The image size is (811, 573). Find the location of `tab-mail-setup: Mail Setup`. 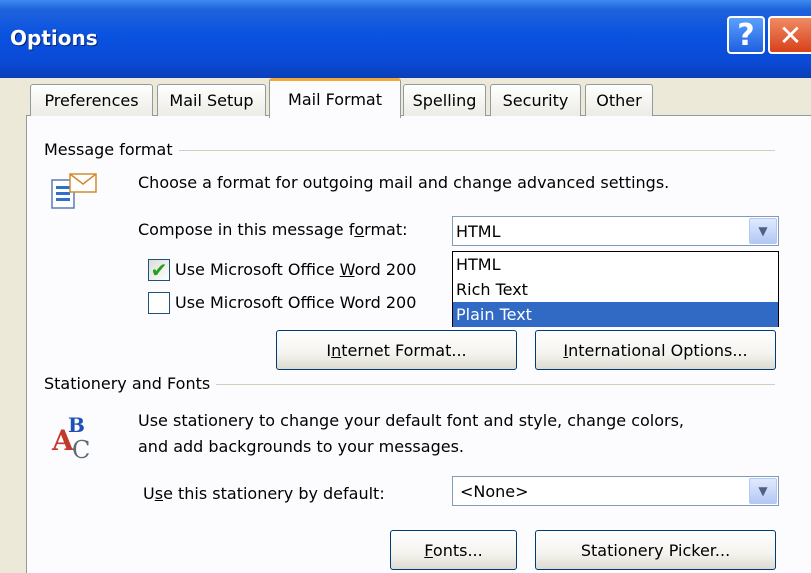

tab-mail-setup: Mail Setup is located at coordinates (211, 100).